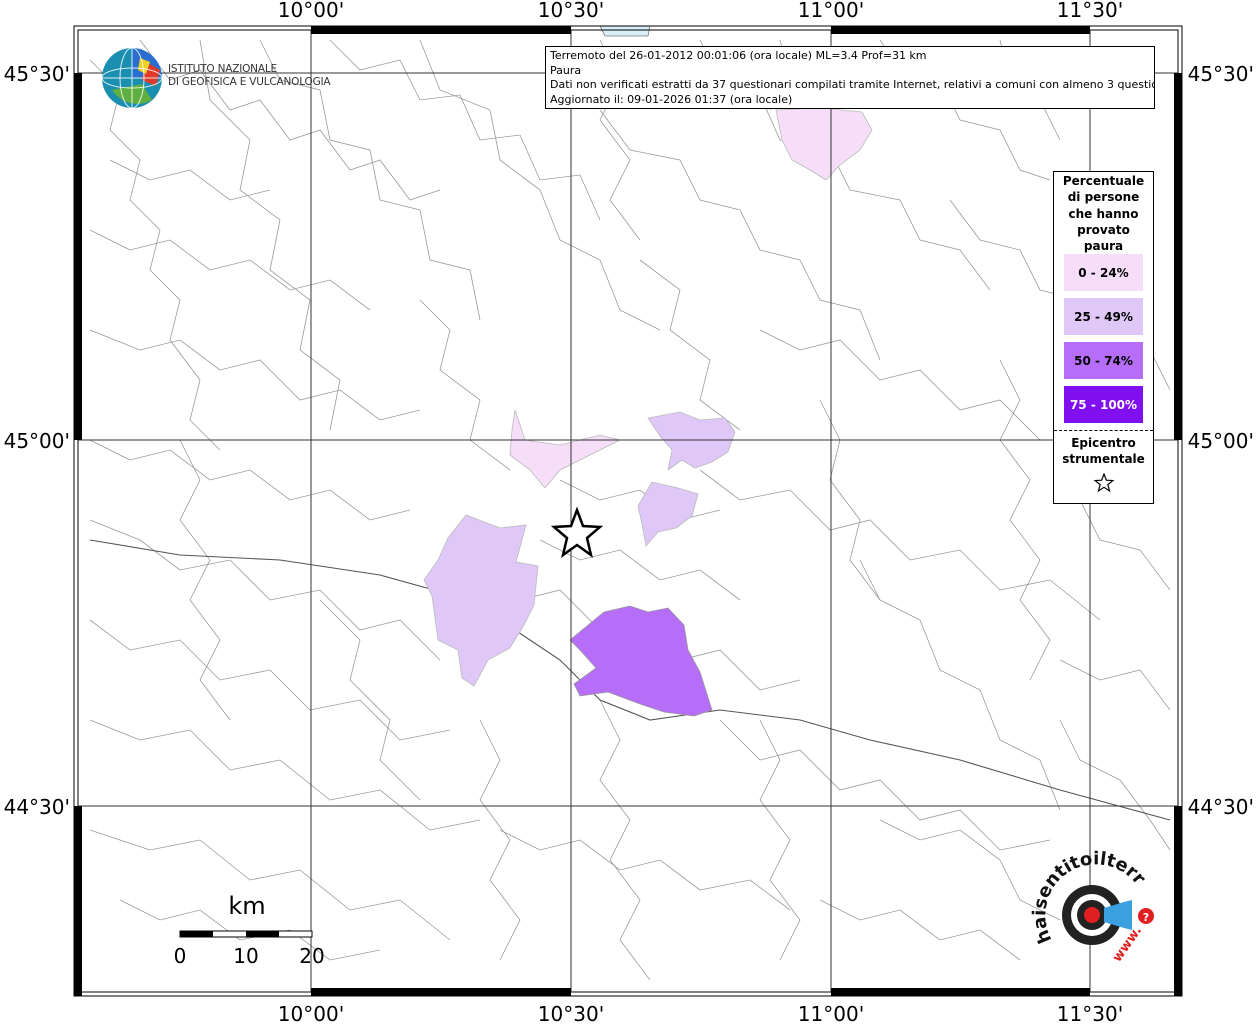 This screenshot has width=1256, height=1024. Describe the element at coordinates (222, 69) in the screenshot. I see `ingv-name-line: ISTITUTO NAZIONALE` at that location.